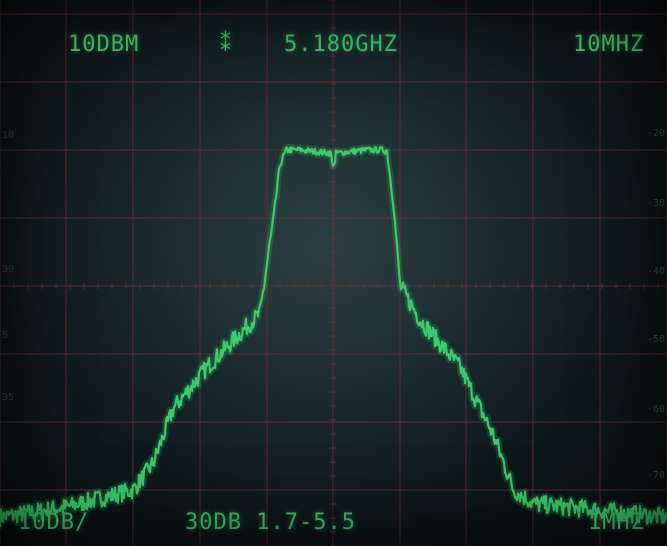 This screenshot has height=546, width=667. I want to click on right-scale-label: -60, so click(655, 409).